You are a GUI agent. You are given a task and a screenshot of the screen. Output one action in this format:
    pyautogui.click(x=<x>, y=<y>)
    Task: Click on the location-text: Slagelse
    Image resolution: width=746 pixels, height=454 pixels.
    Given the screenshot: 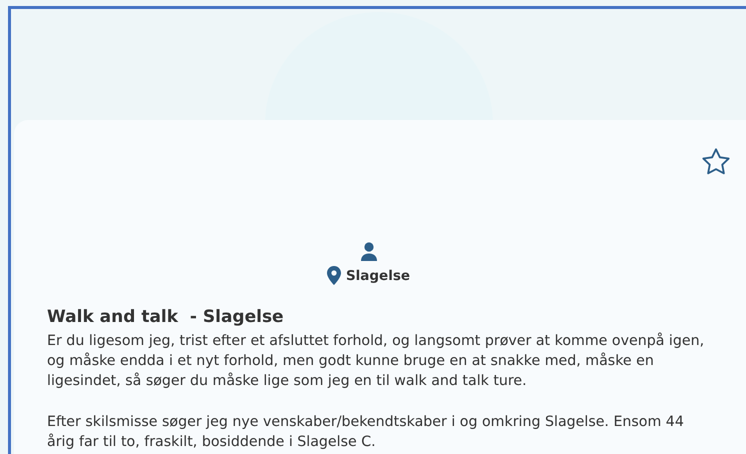 What is the action you would take?
    pyautogui.click(x=378, y=276)
    